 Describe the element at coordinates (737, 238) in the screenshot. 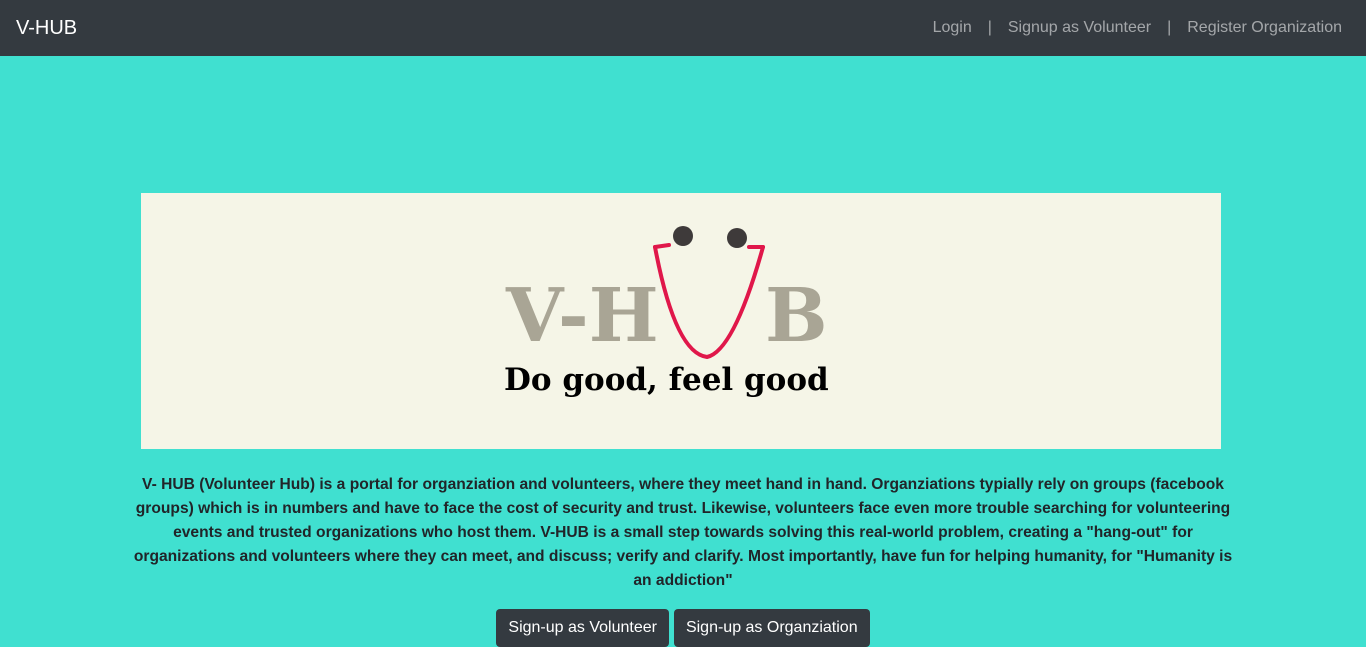

I see `right-eye-dot` at that location.